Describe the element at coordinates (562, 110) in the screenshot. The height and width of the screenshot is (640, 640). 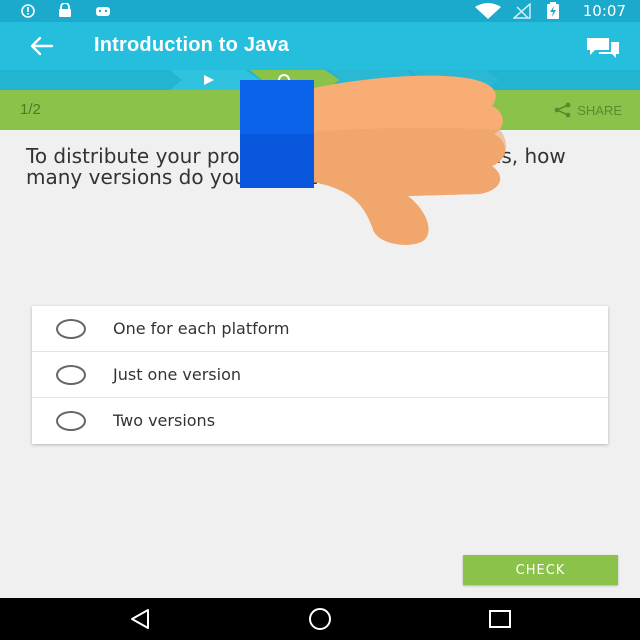
I see `share-icon` at that location.